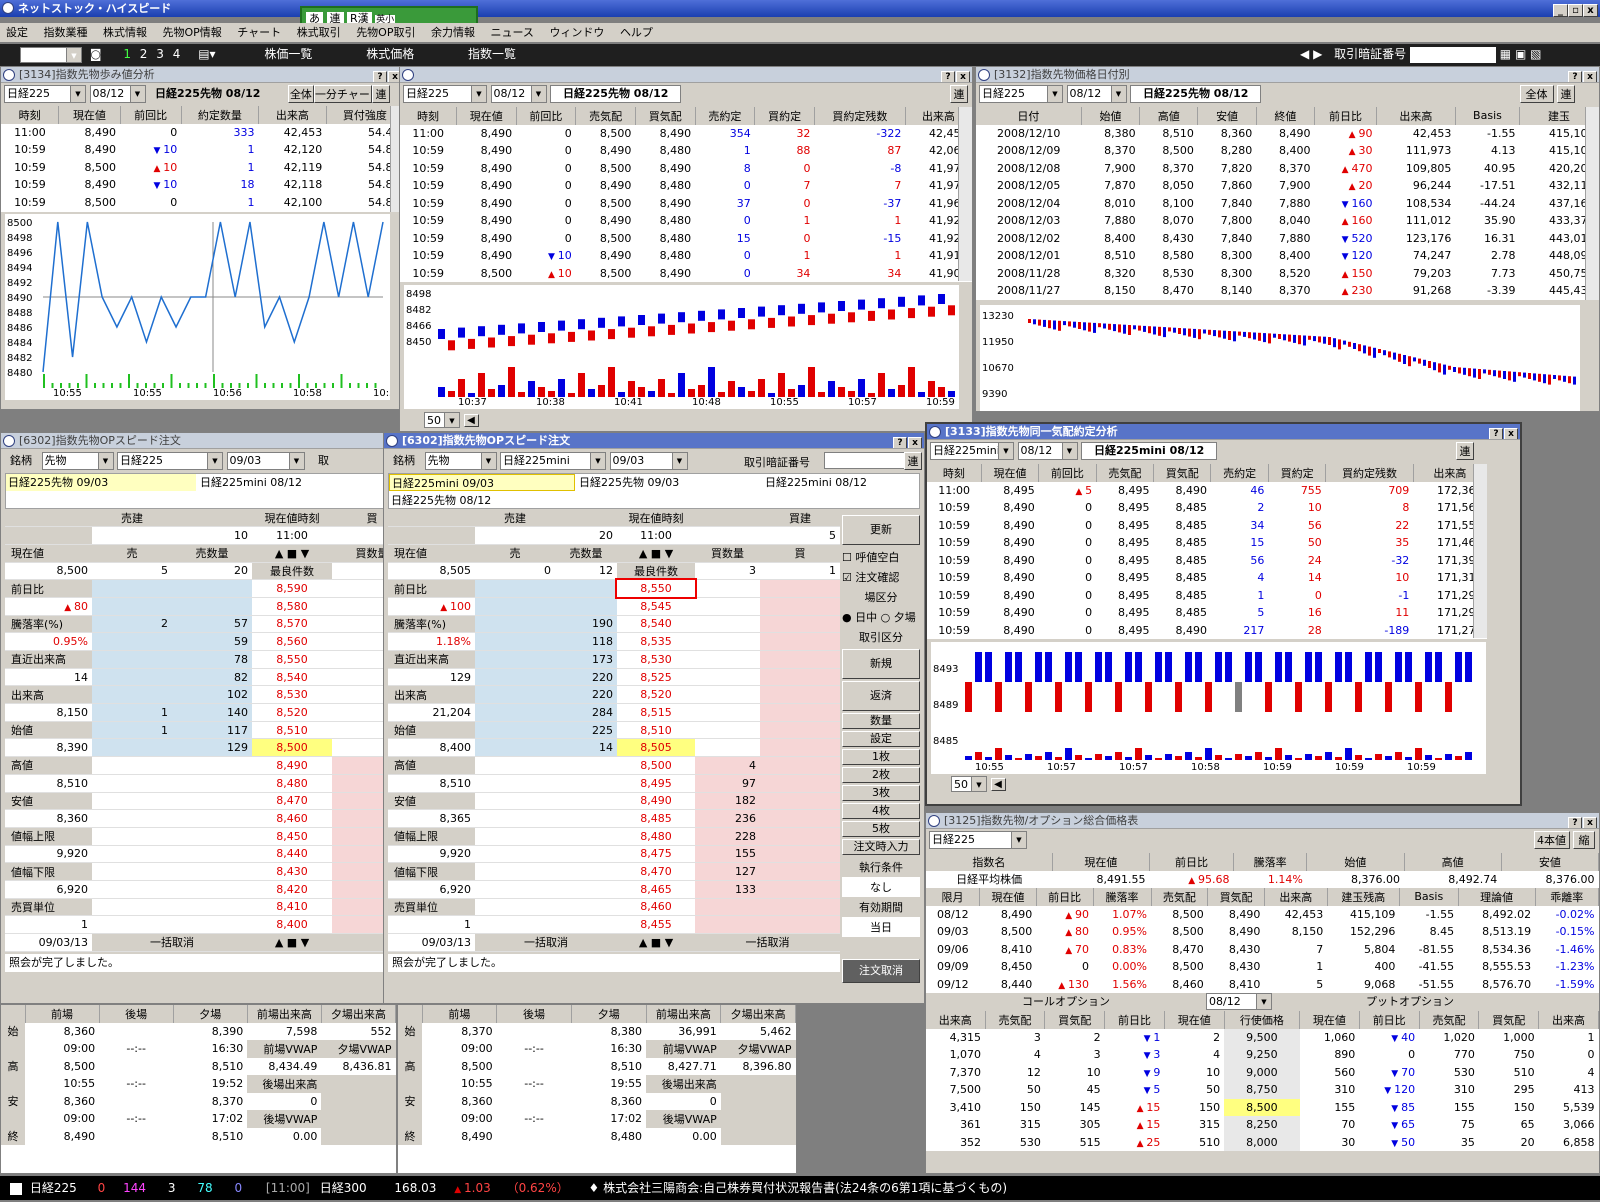  Describe the element at coordinates (614, 588) in the screenshot. I see `ladder-row: 前日比 8,550` at that location.